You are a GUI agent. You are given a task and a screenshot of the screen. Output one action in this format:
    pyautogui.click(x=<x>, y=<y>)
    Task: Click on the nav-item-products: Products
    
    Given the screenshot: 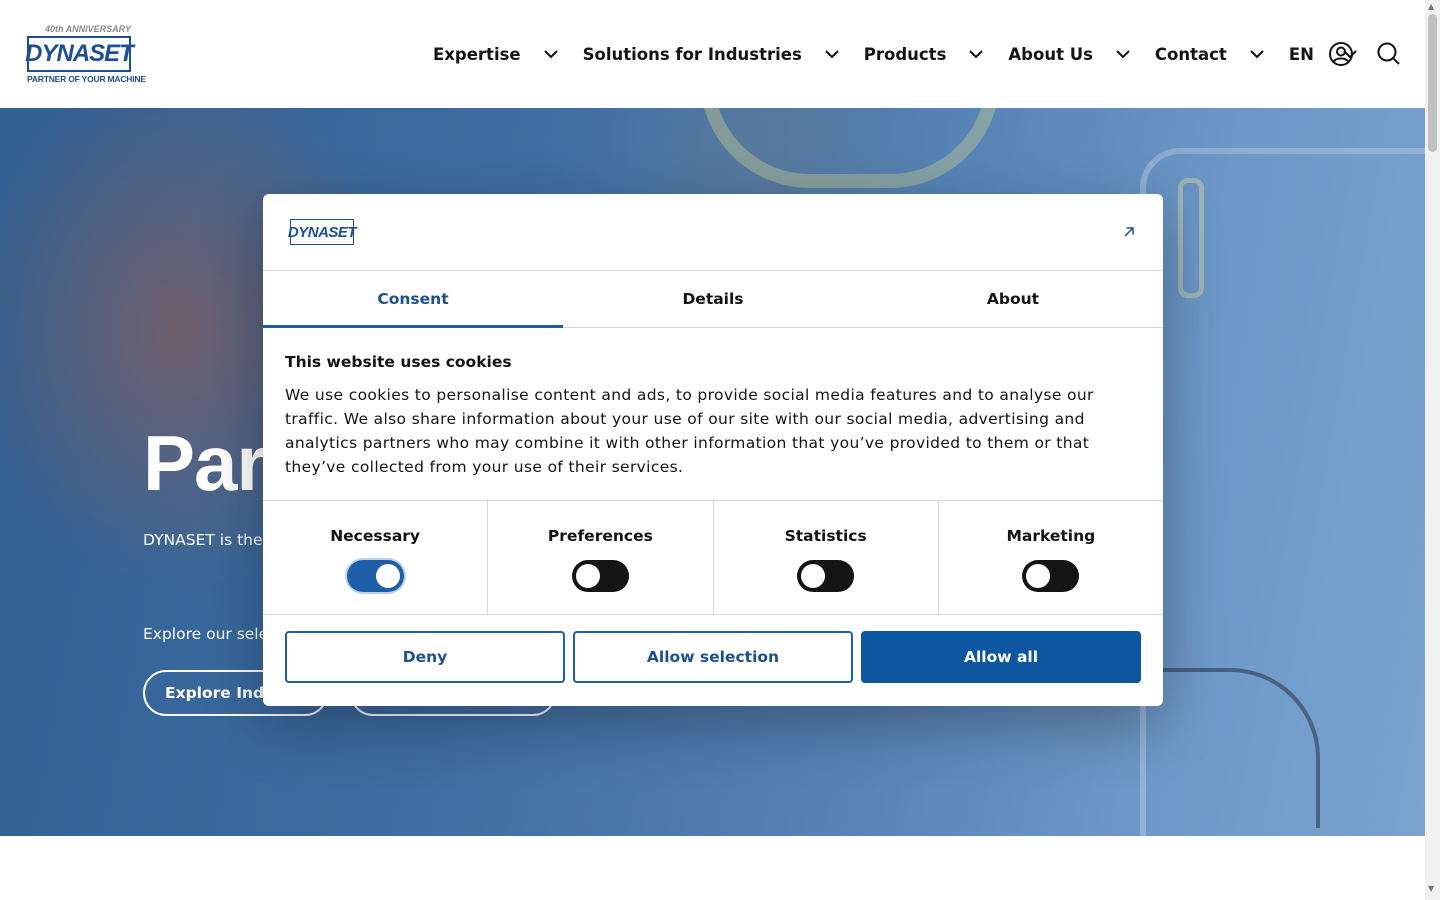 What is the action you would take?
    pyautogui.click(x=924, y=54)
    